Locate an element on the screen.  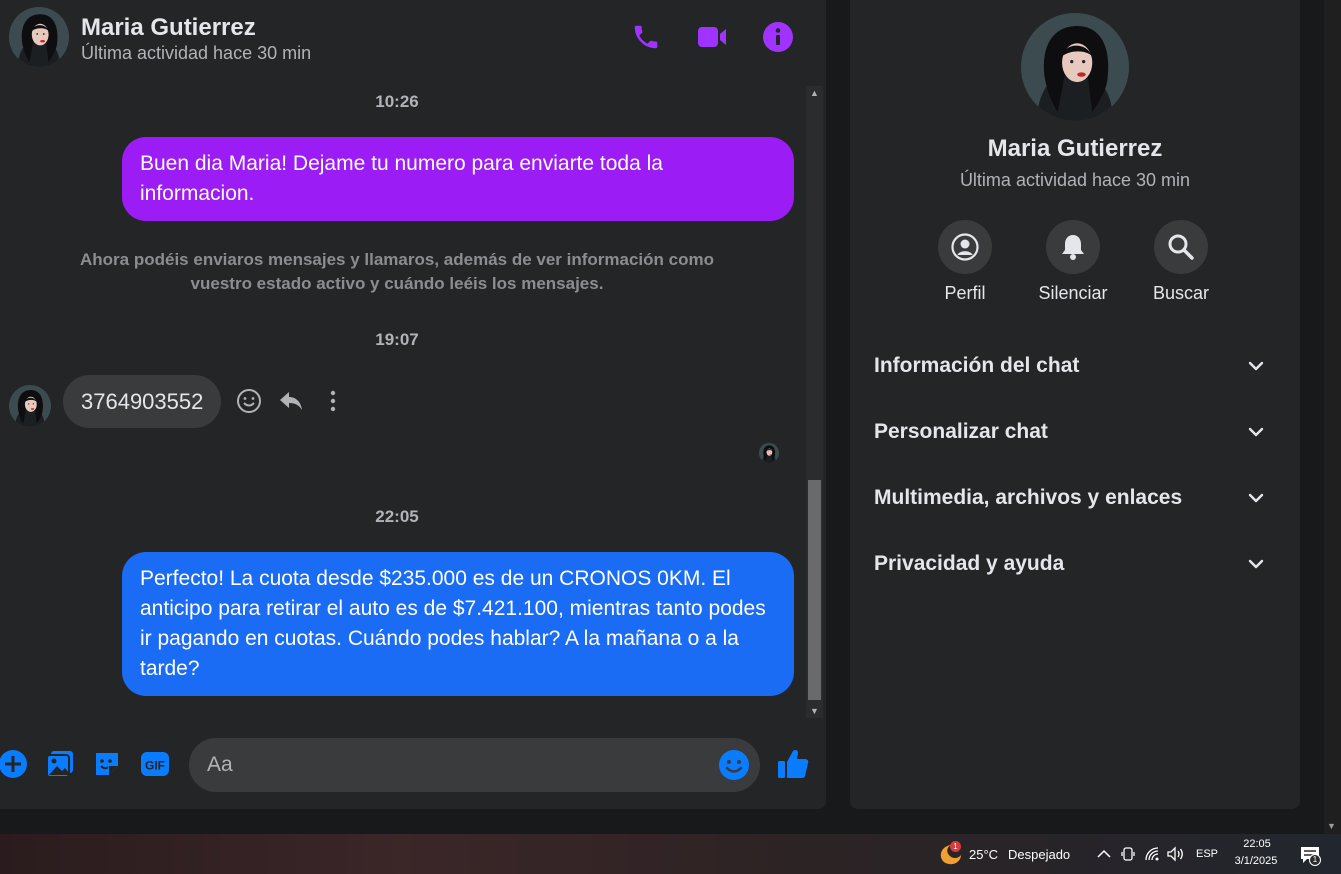
sender-avatar is located at coordinates (30, 406).